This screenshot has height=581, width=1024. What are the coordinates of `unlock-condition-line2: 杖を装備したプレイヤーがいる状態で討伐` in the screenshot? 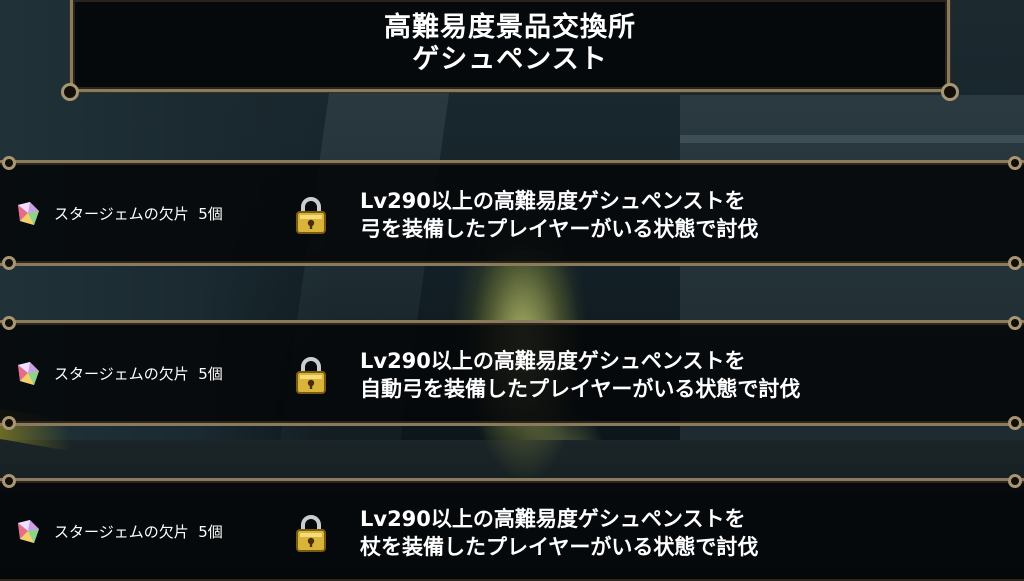 It's located at (559, 547).